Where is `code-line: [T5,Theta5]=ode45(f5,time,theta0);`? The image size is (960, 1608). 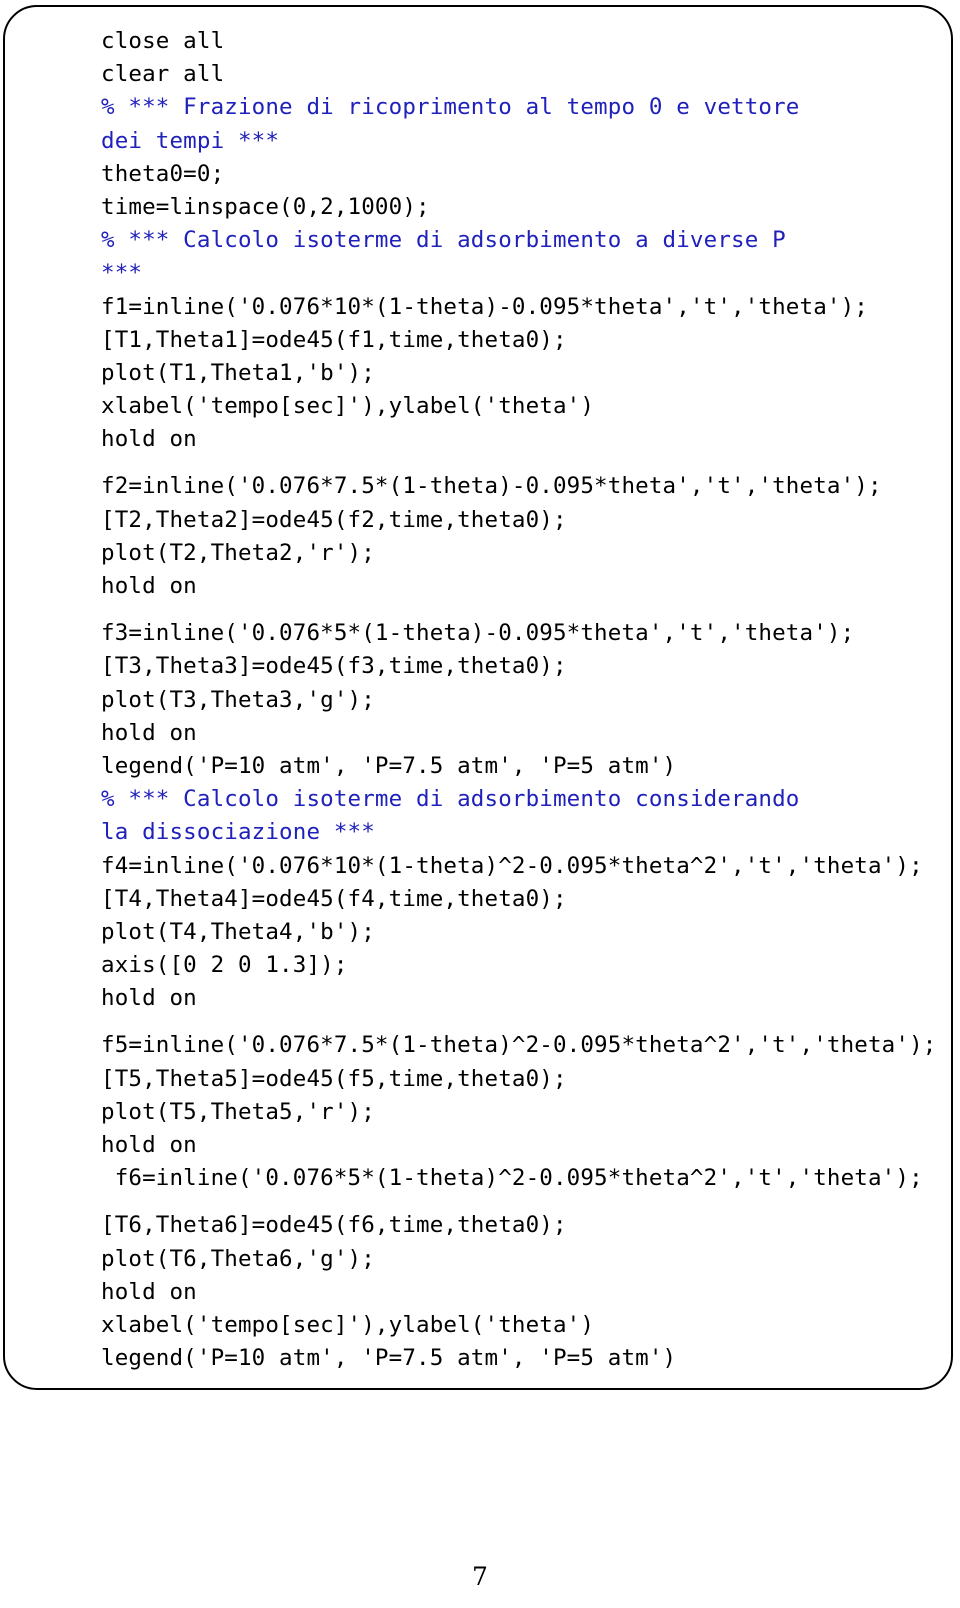 code-line: [T5,Theta5]=ode45(f5,time,theta0); is located at coordinates (334, 1078).